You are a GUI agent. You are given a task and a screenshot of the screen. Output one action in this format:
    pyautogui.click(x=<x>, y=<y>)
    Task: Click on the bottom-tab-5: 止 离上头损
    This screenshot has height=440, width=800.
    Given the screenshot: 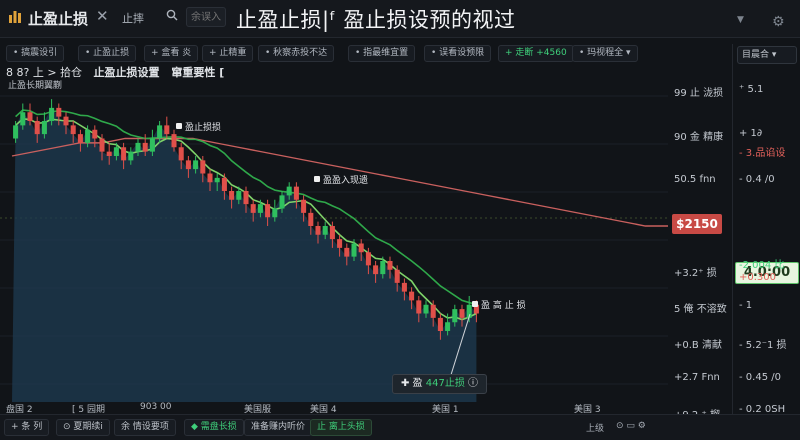 What is the action you would take?
    pyautogui.click(x=341, y=427)
    